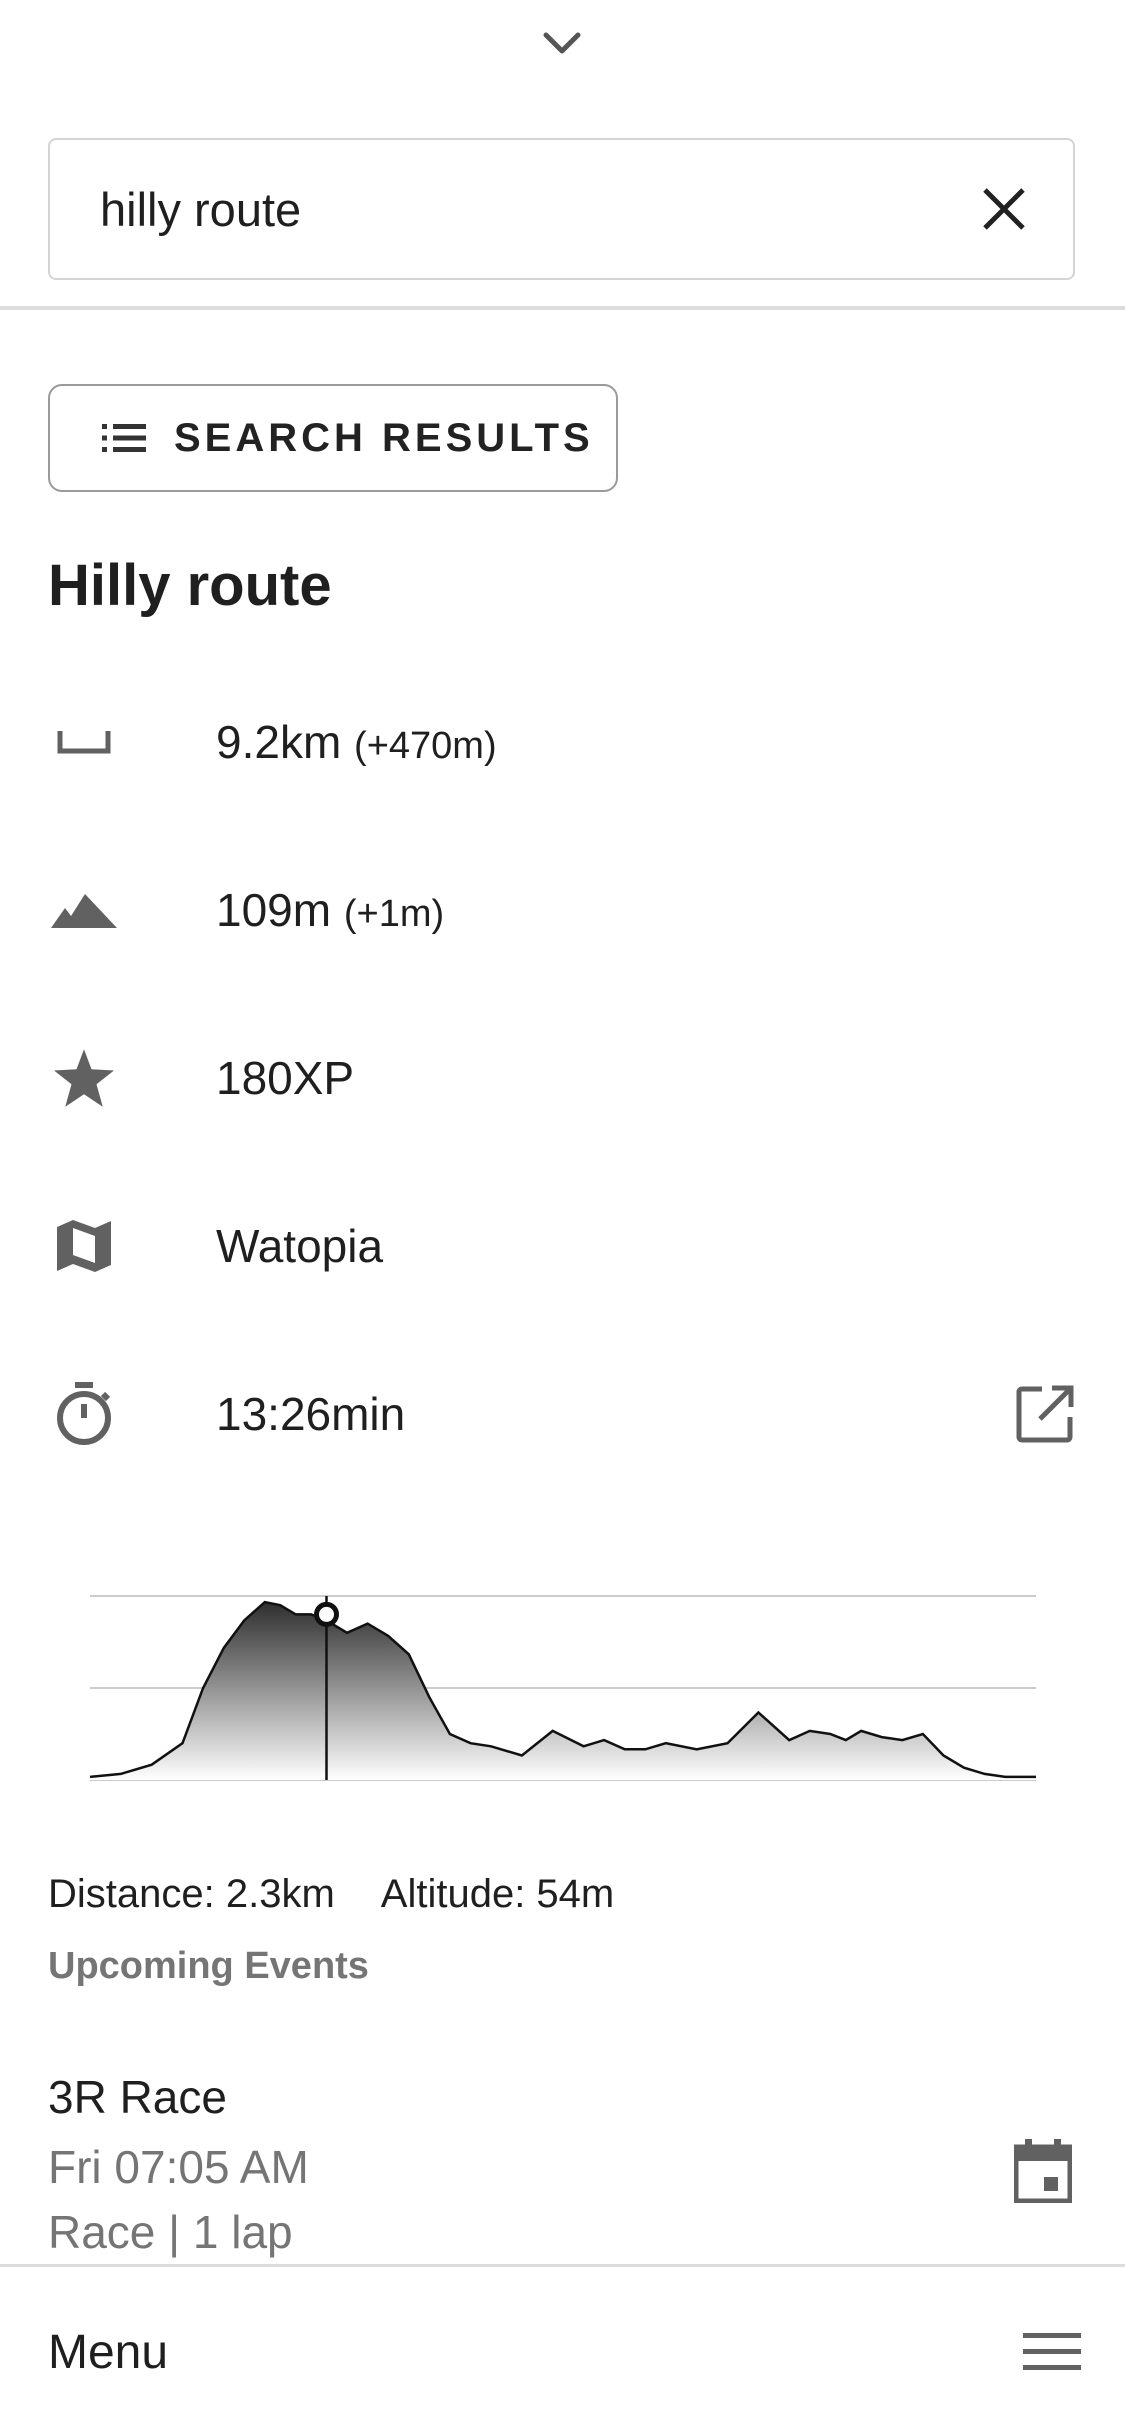 This screenshot has width=1125, height=2436. Describe the element at coordinates (190, 585) in the screenshot. I see `route-title: Hilly route` at that location.